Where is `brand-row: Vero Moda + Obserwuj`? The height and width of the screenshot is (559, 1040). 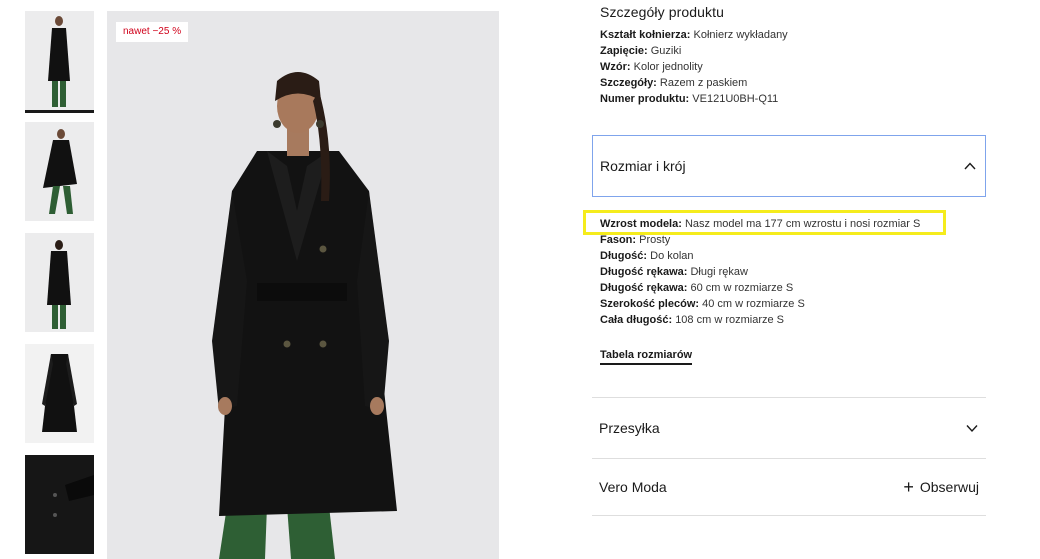 brand-row: Vero Moda + Obserwuj is located at coordinates (789, 487).